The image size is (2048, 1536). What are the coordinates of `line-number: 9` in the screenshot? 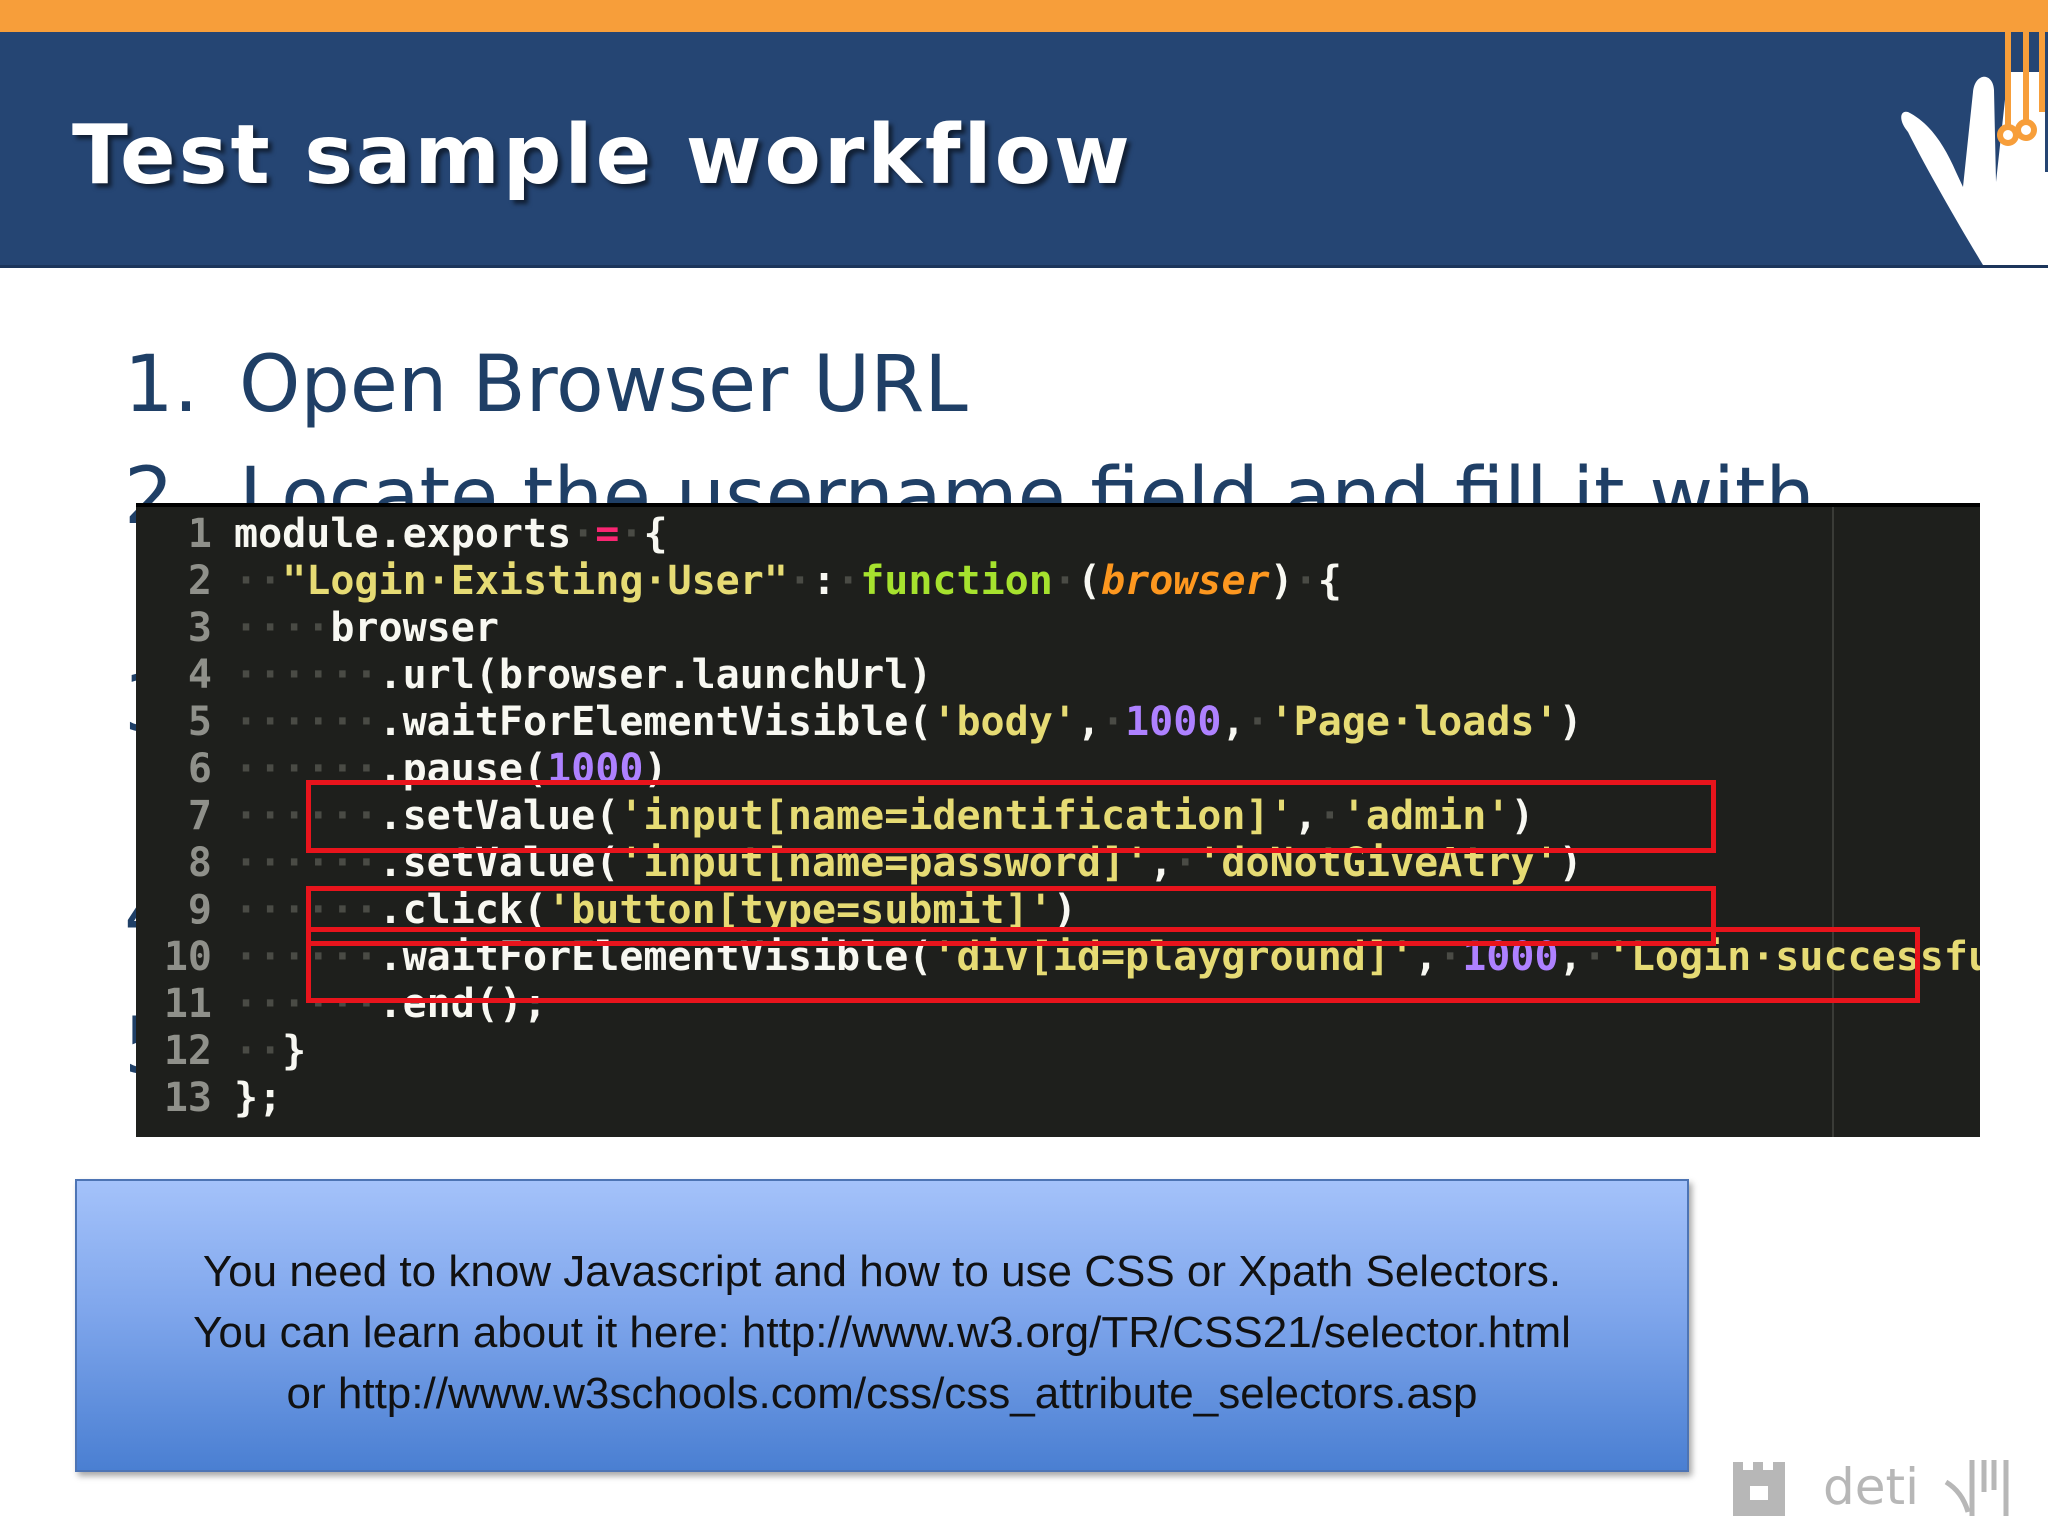 It's located at (199, 910).